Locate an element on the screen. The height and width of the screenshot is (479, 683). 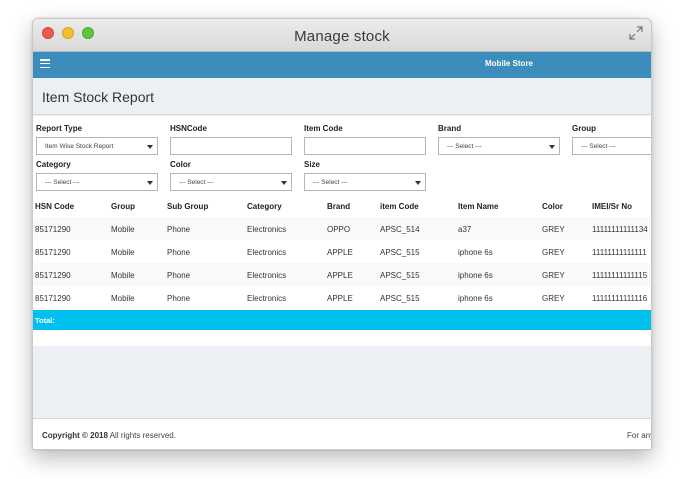
total-row: Total: is located at coordinates (342, 320).